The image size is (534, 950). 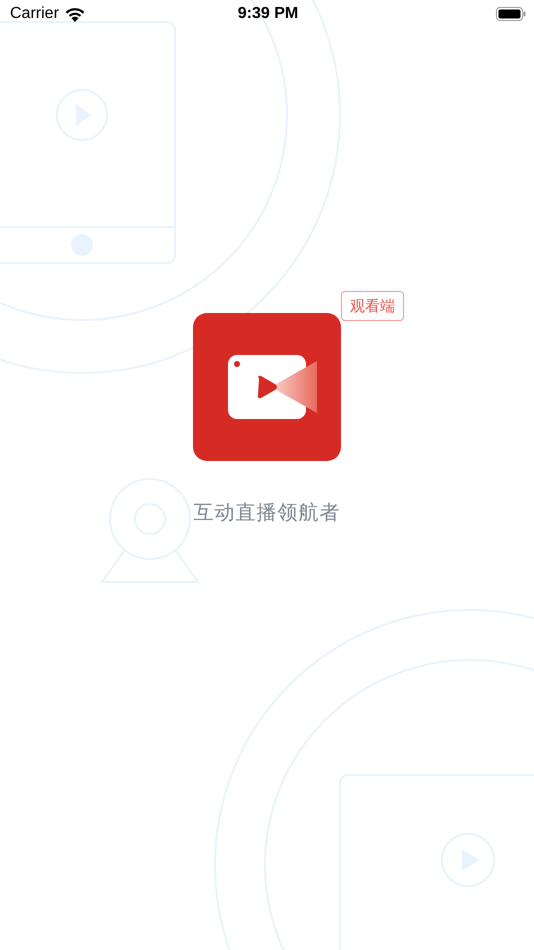 I want to click on carrier-label: Carrier, so click(x=34, y=14).